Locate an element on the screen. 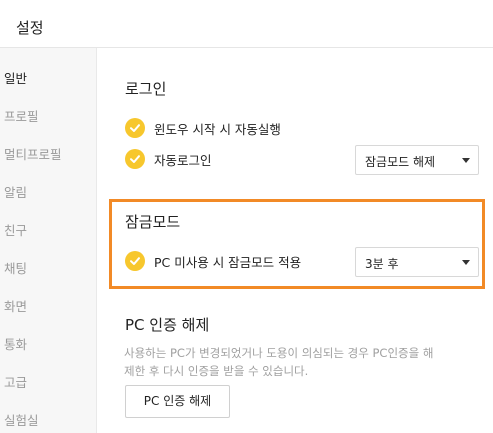  sidebar-item-notifications: 알림 is located at coordinates (48, 193).